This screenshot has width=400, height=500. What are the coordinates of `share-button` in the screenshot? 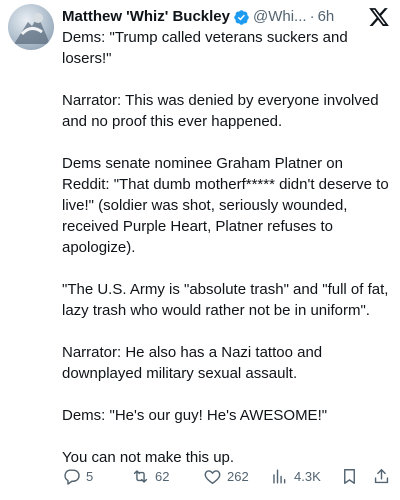 It's located at (381, 476).